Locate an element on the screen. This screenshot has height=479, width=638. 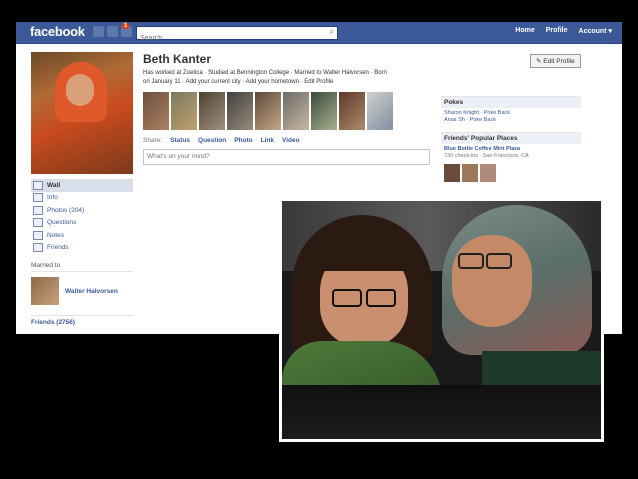
share-link: Link is located at coordinates (267, 140).